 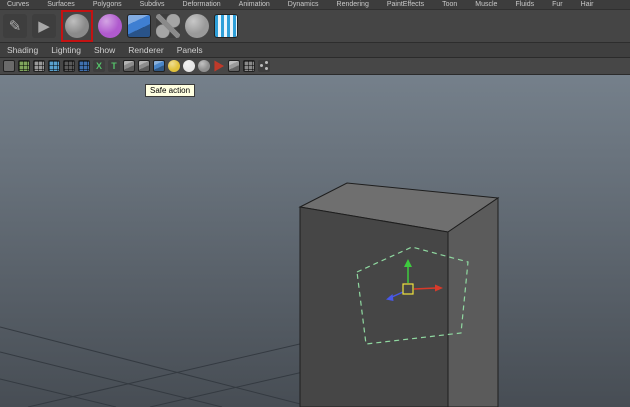 I want to click on wireframe-shaded-icon, so click(x=249, y=66).